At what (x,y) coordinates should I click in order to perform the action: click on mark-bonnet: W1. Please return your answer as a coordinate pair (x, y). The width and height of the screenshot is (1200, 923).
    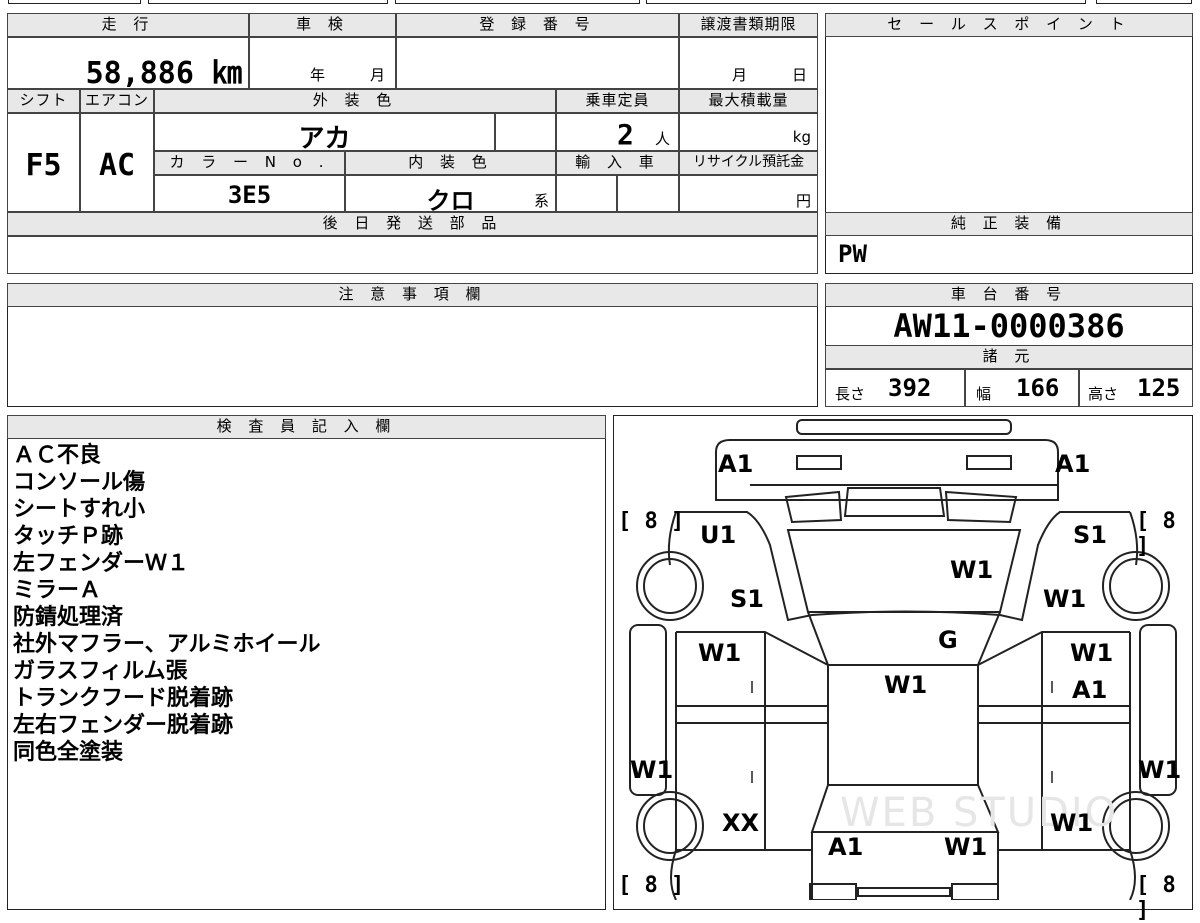
    Looking at the image, I should click on (972, 570).